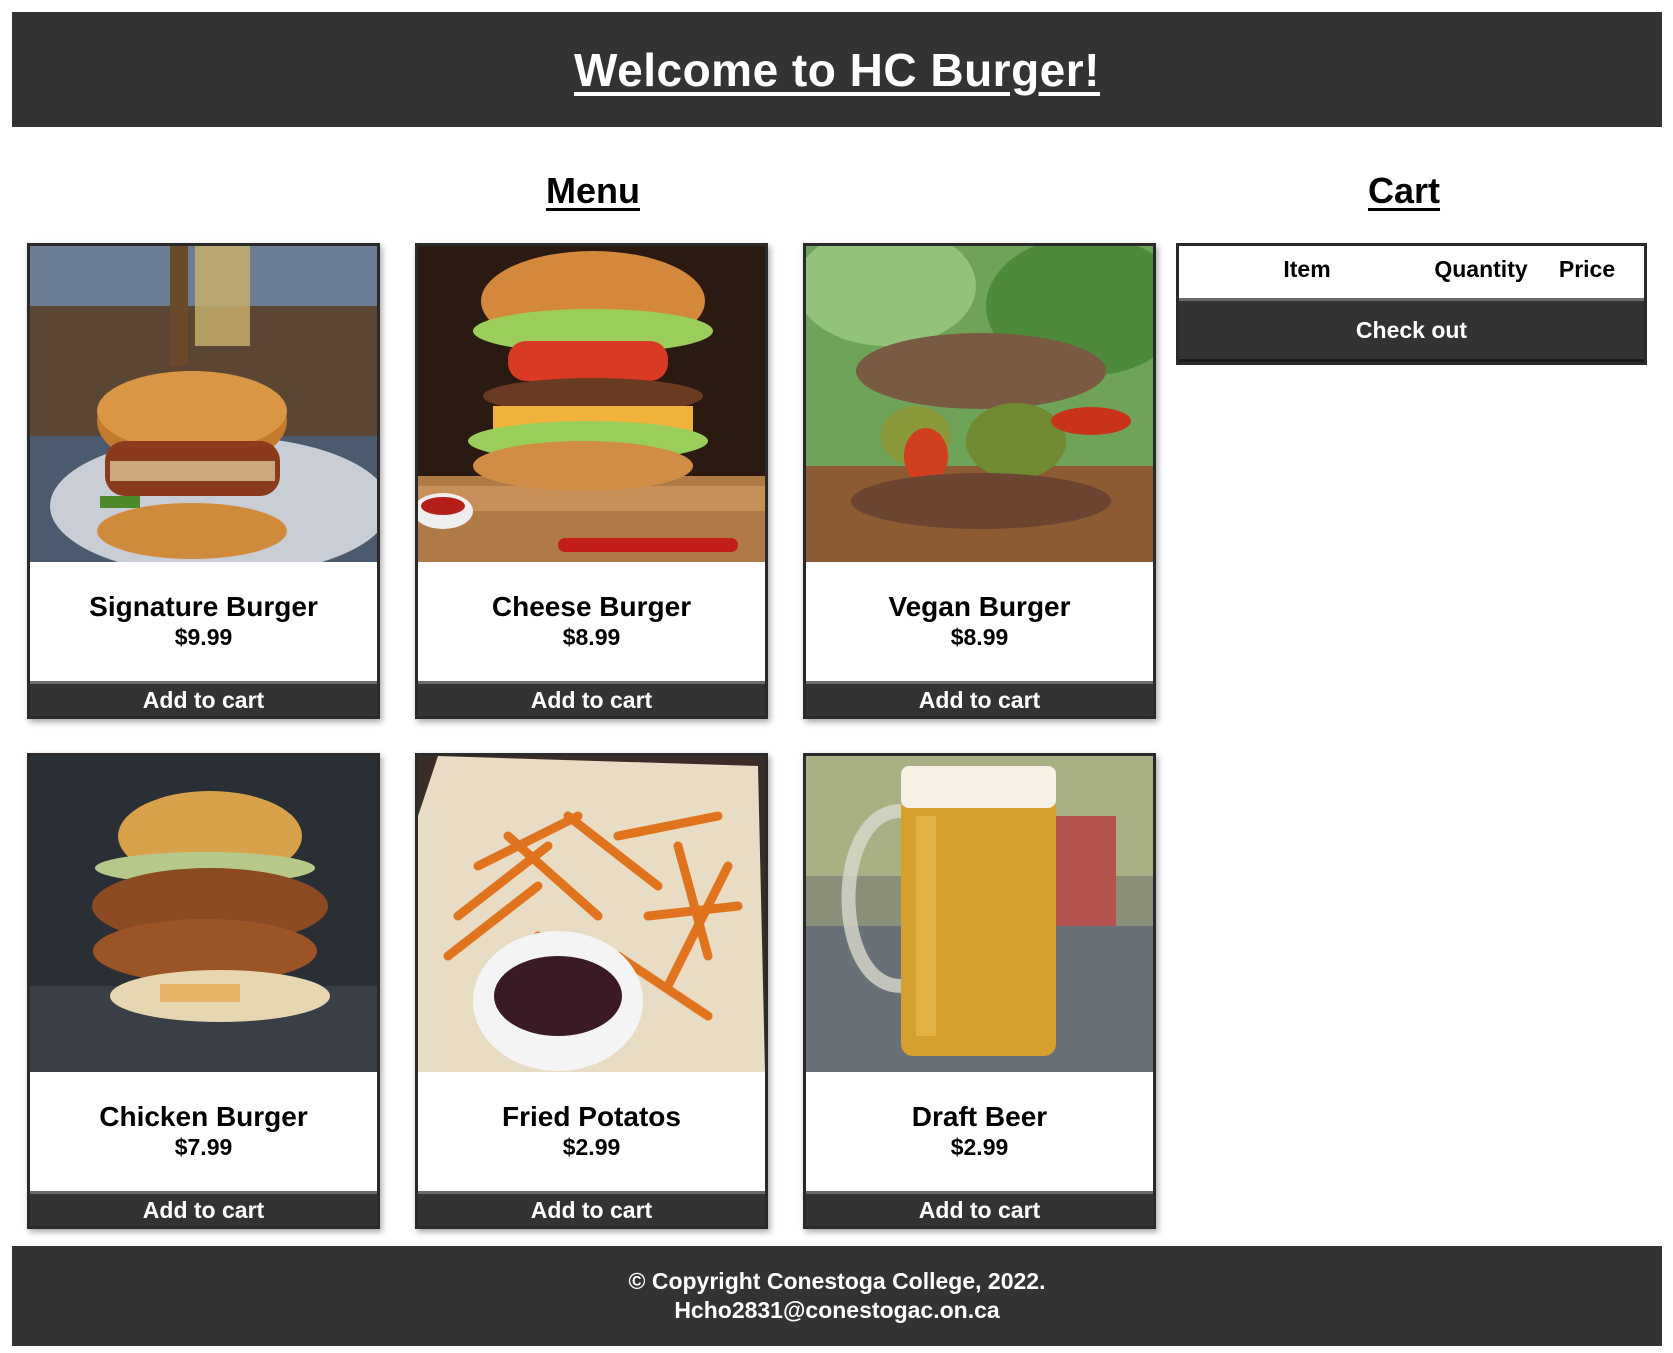  Describe the element at coordinates (1307, 269) in the screenshot. I see `cart-column-item: Item` at that location.